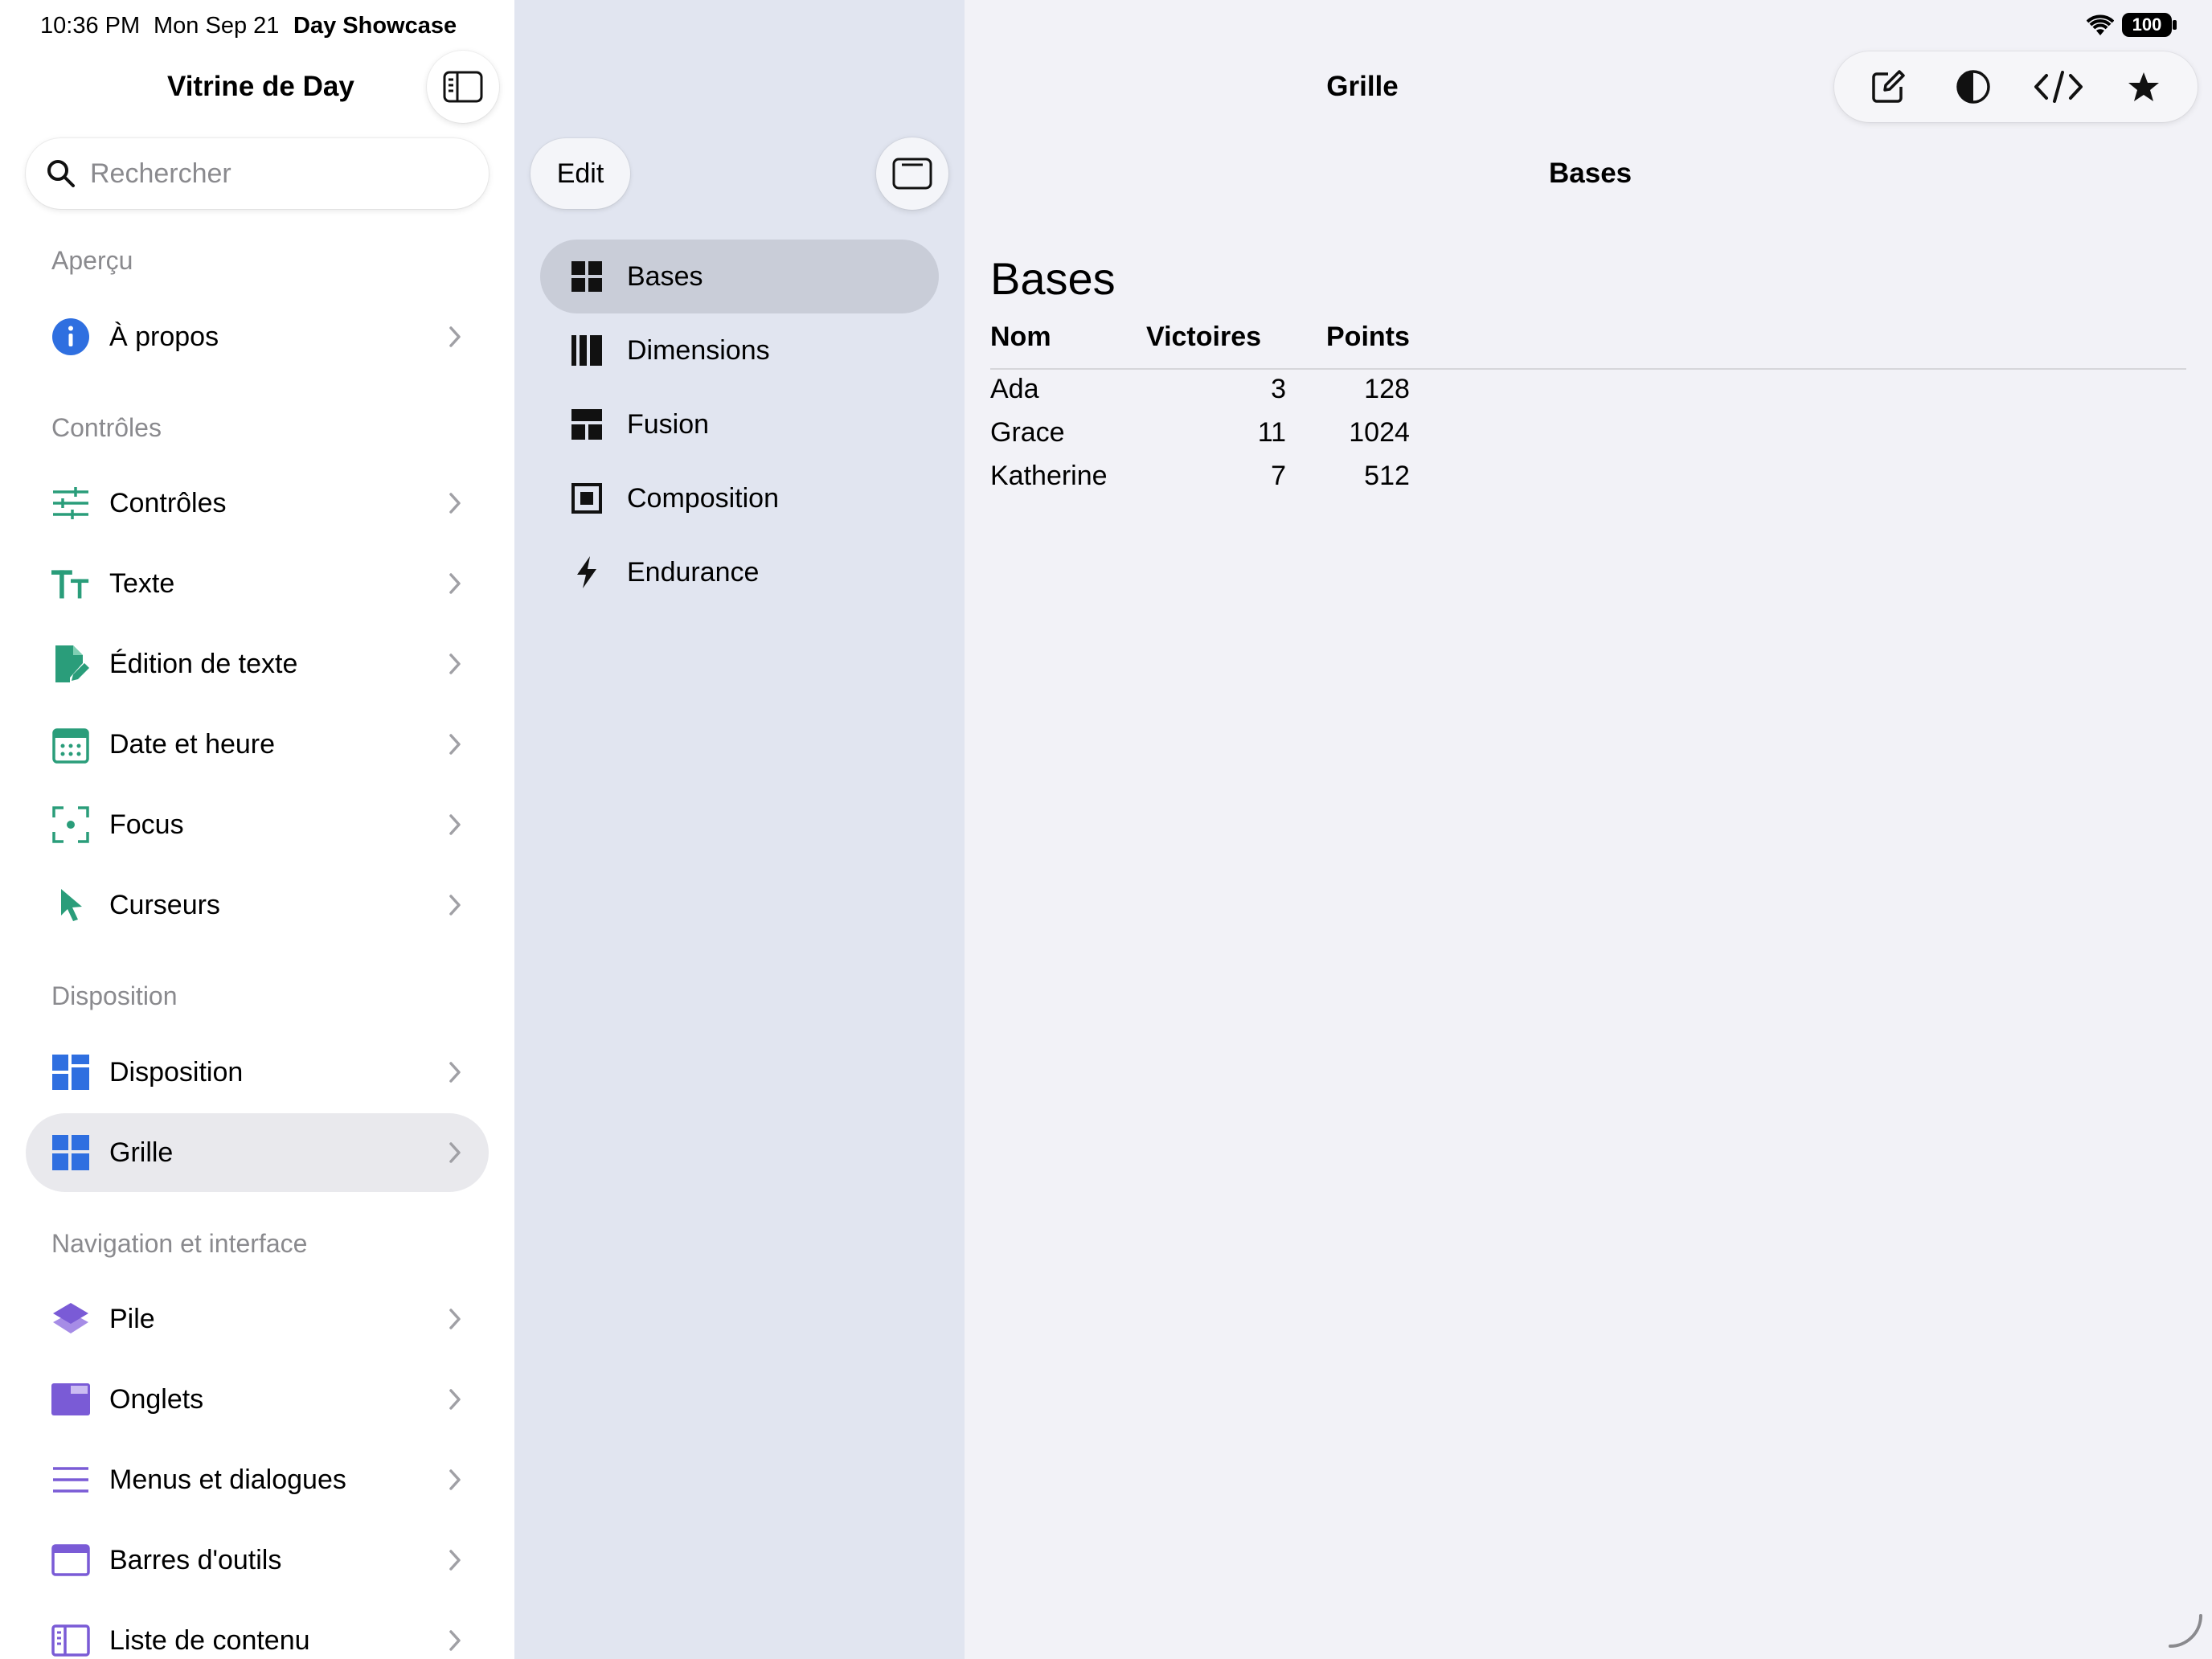 This screenshot has height=1659, width=2212. I want to click on list-item-label: Endurance, so click(693, 572).